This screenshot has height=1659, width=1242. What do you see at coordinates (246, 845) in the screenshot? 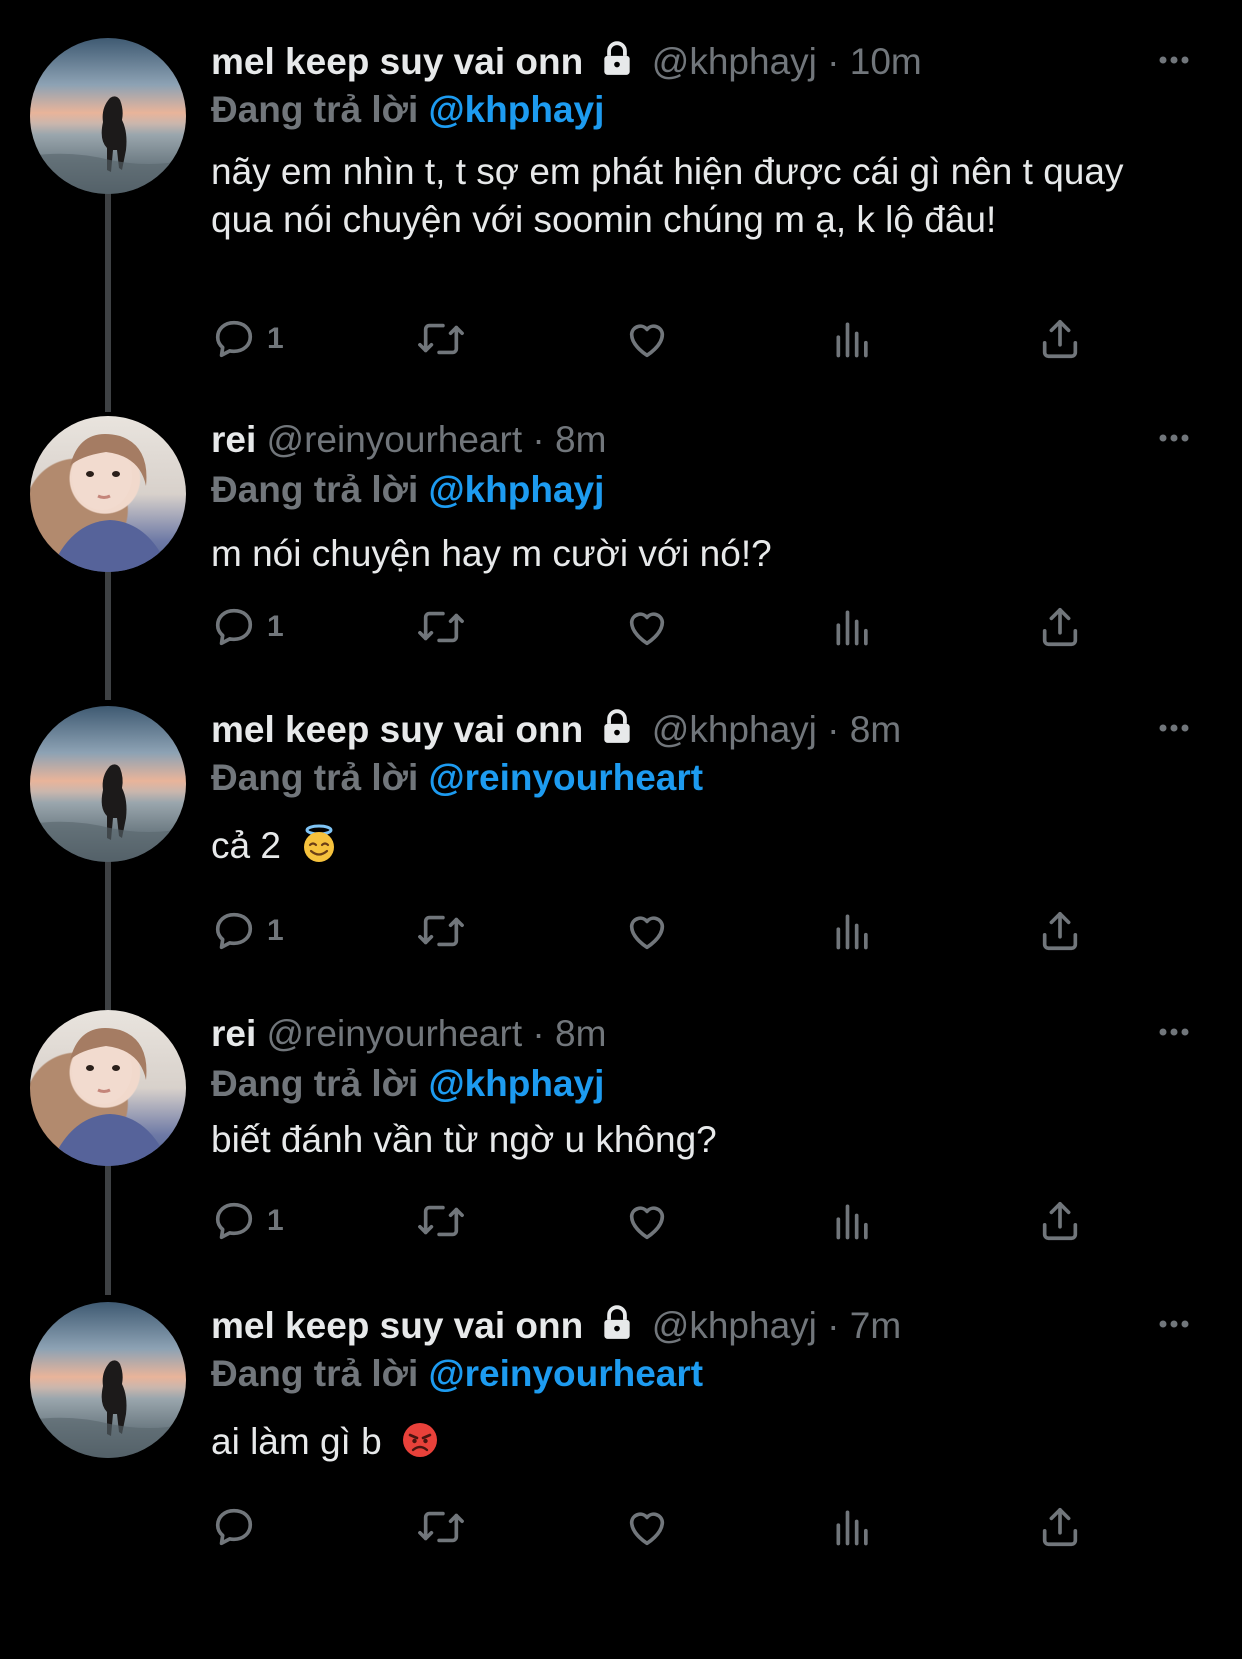
I see `tweet-text-content: cả 2` at bounding box center [246, 845].